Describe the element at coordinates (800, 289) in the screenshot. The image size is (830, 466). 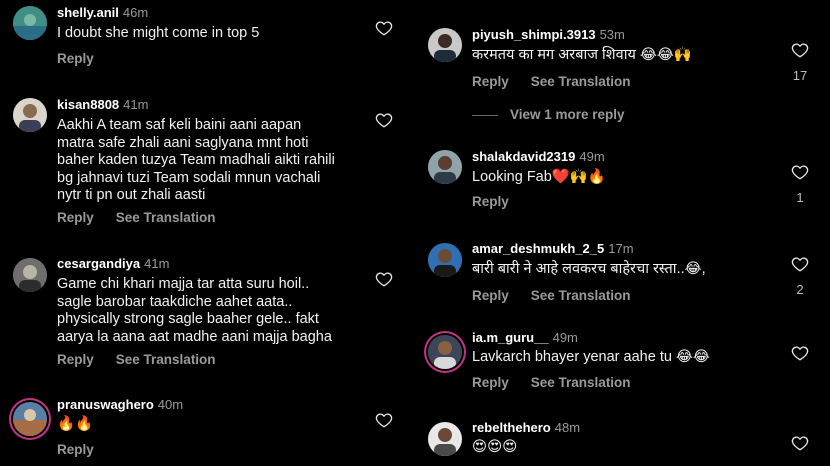
I see `like-count: 2` at that location.